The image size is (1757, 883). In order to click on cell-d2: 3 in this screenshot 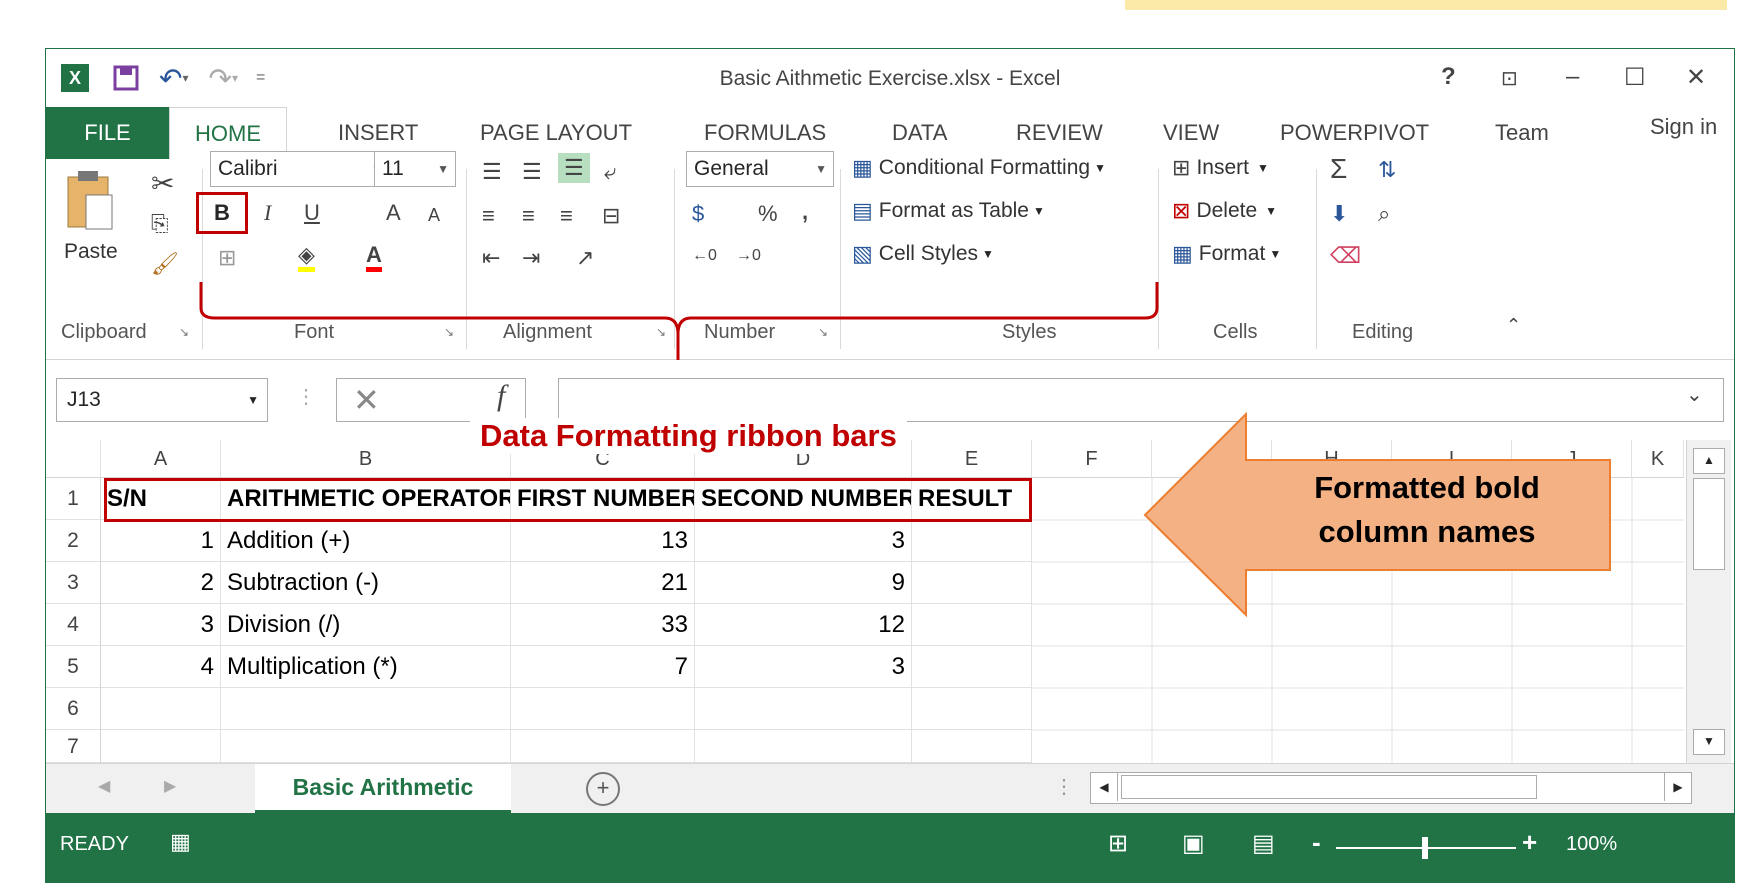, I will do `click(803, 541)`.